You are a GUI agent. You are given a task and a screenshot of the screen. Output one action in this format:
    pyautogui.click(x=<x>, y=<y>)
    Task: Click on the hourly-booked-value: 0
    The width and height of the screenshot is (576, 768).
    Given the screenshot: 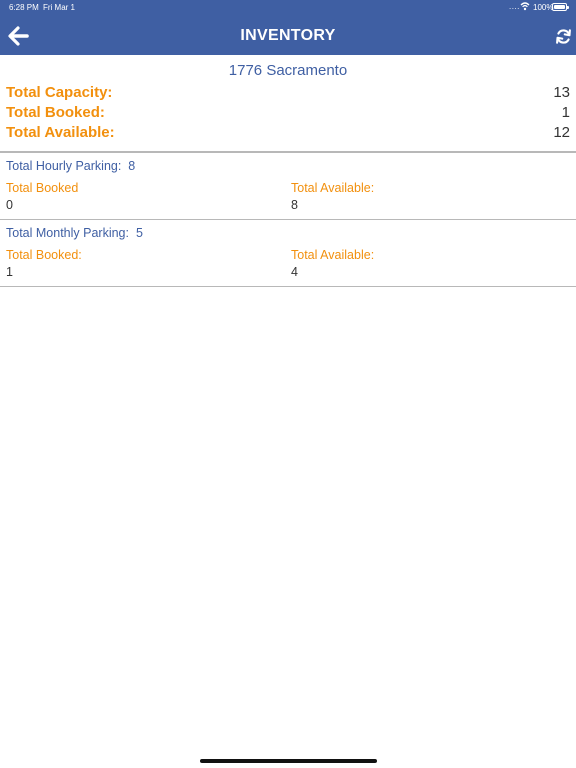 What is the action you would take?
    pyautogui.click(x=9, y=205)
    